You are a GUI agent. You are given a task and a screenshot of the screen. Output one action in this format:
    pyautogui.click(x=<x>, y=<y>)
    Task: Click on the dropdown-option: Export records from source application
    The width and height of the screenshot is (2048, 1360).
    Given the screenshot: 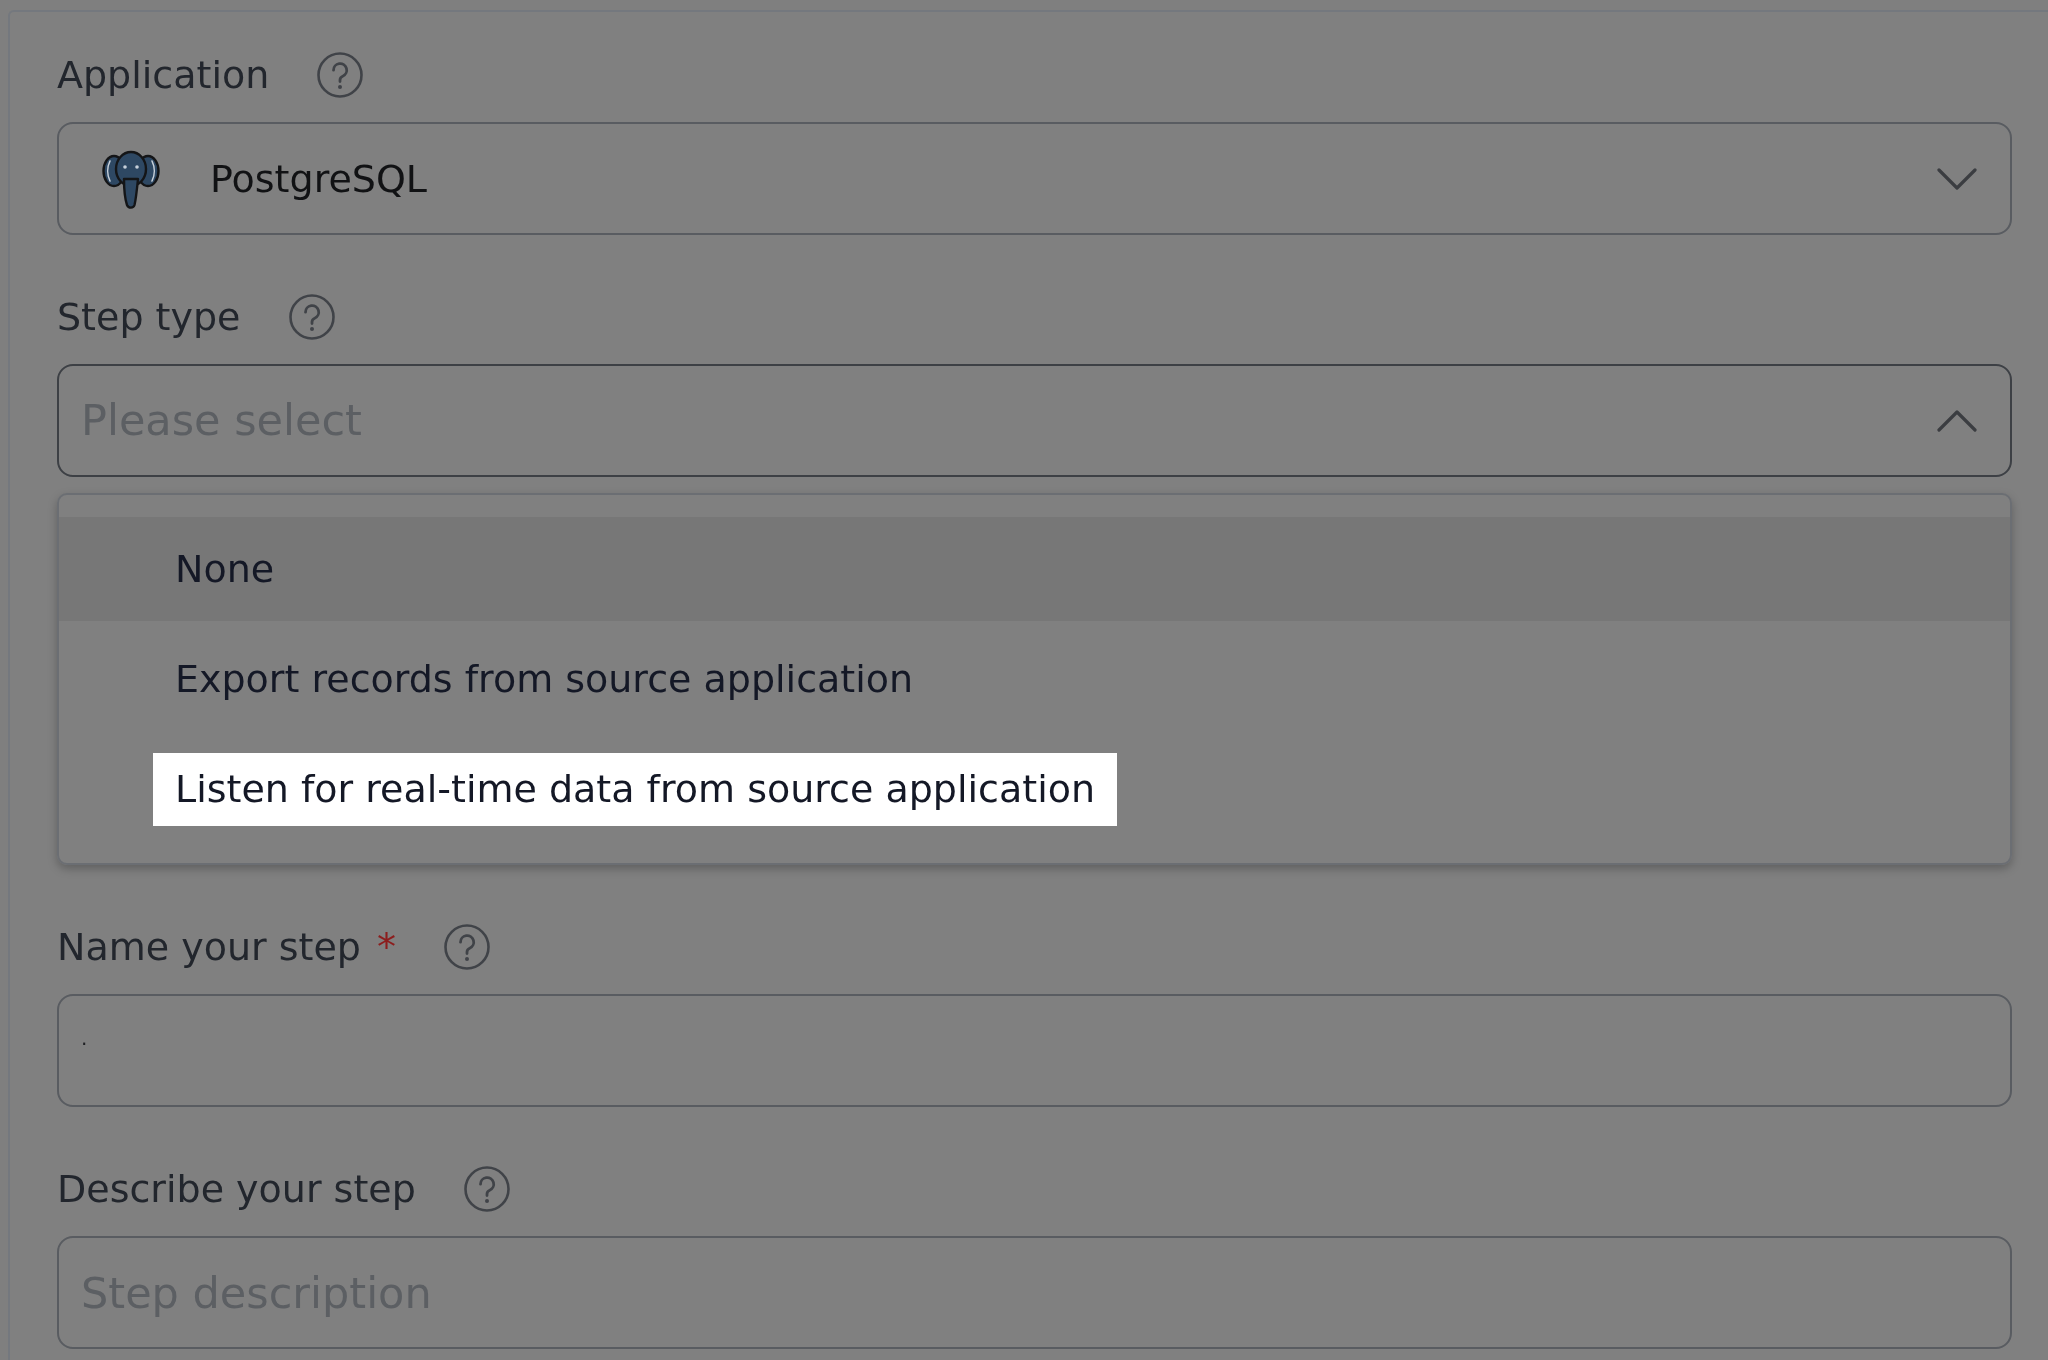 What is the action you would take?
    pyautogui.click(x=1034, y=679)
    